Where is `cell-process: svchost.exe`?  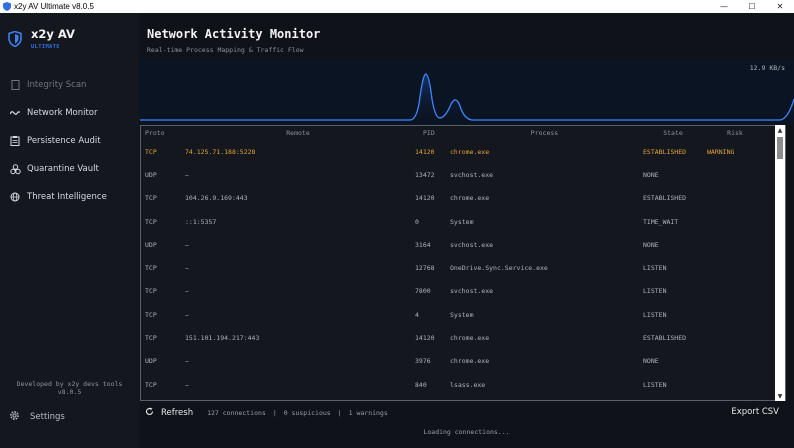 cell-process: svchost.exe is located at coordinates (472, 244).